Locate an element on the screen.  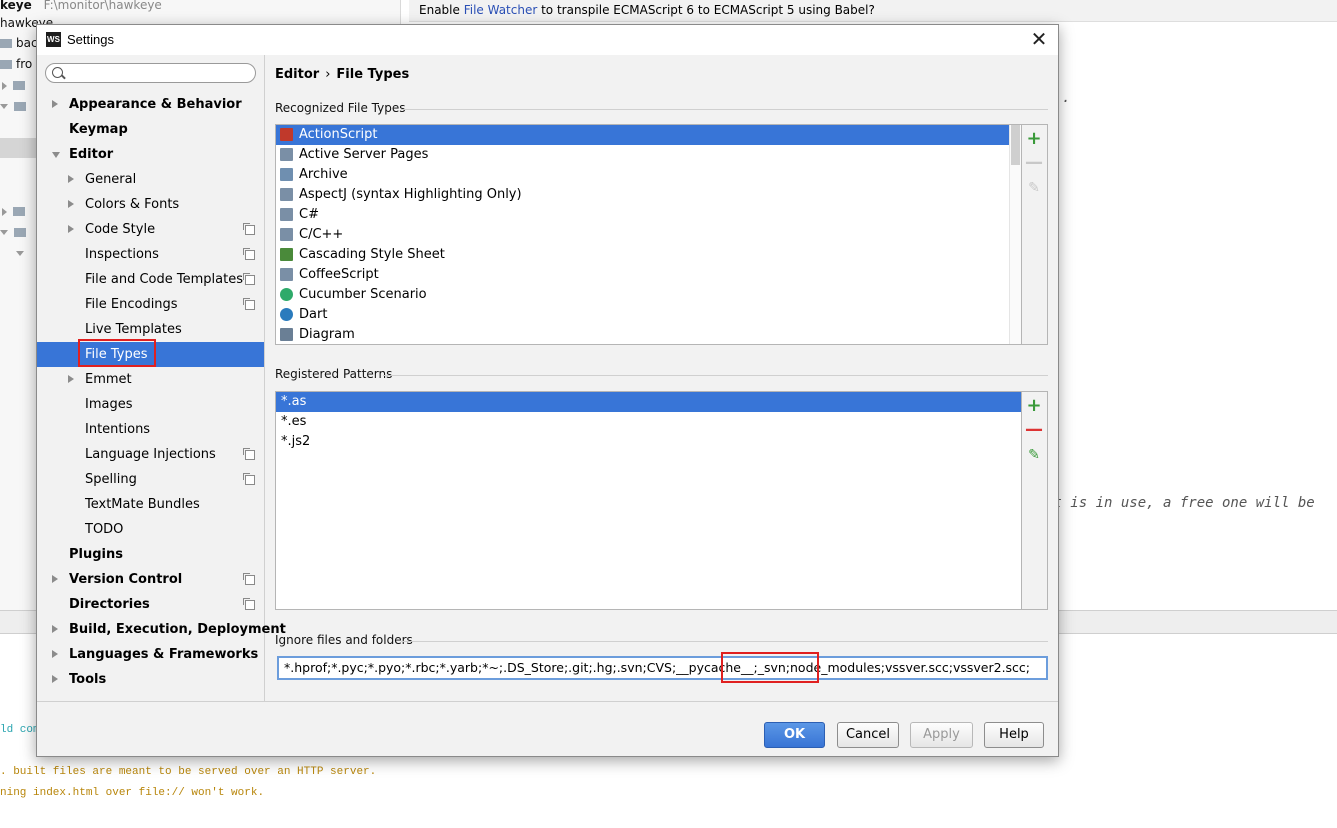
sidebar-item-build-execution-deployment: Build, Execution, Deployment is located at coordinates (161, 629).